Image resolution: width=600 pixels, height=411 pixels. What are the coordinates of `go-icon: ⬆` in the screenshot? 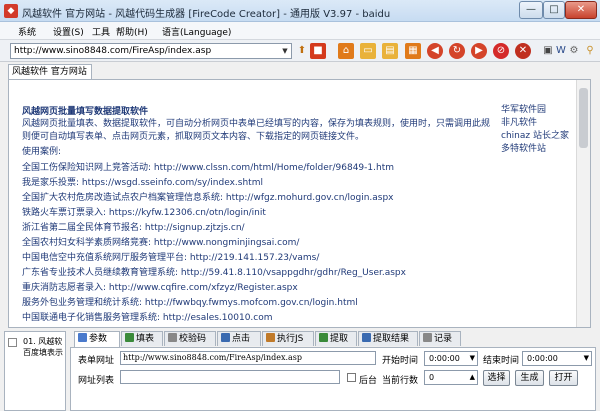 It's located at (302, 51).